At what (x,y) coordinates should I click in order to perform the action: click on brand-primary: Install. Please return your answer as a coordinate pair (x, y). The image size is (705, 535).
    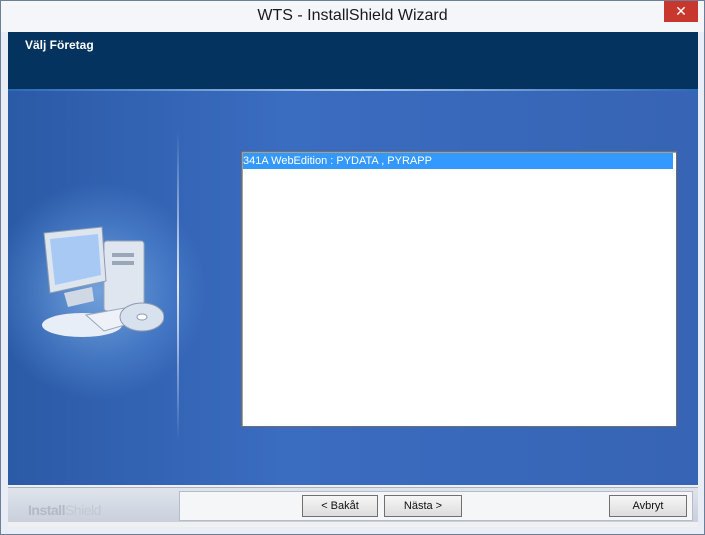
    Looking at the image, I should click on (46, 510).